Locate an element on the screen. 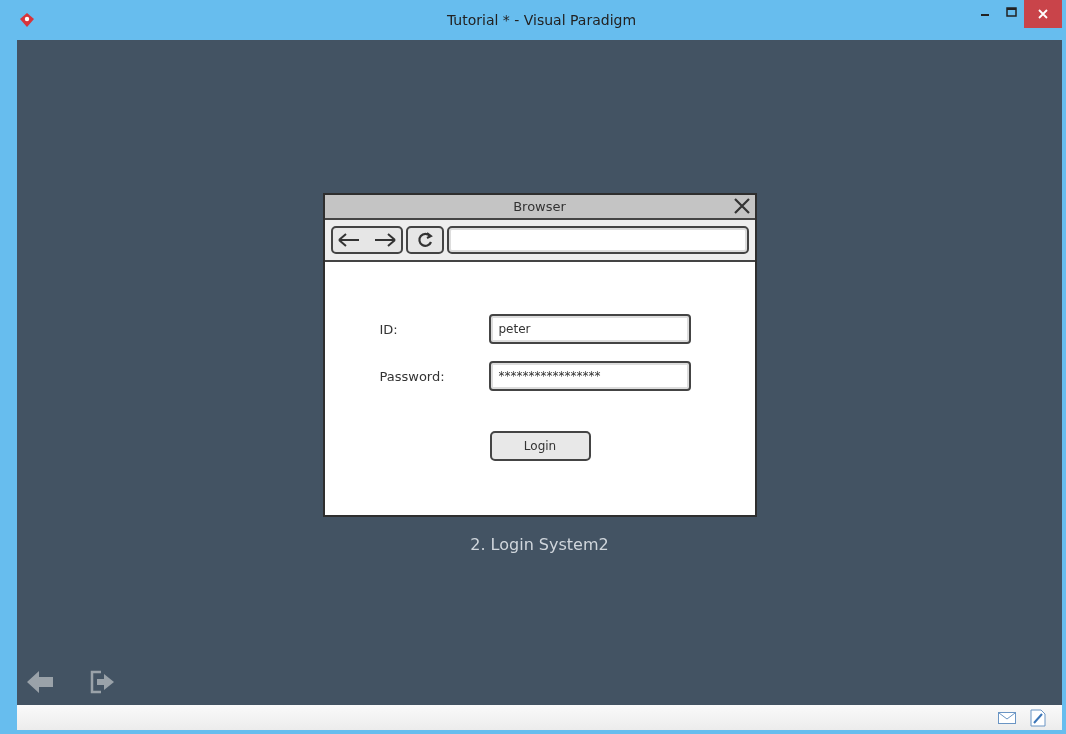 This screenshot has height=734, width=1066. note-edit-icon is located at coordinates (1038, 717).